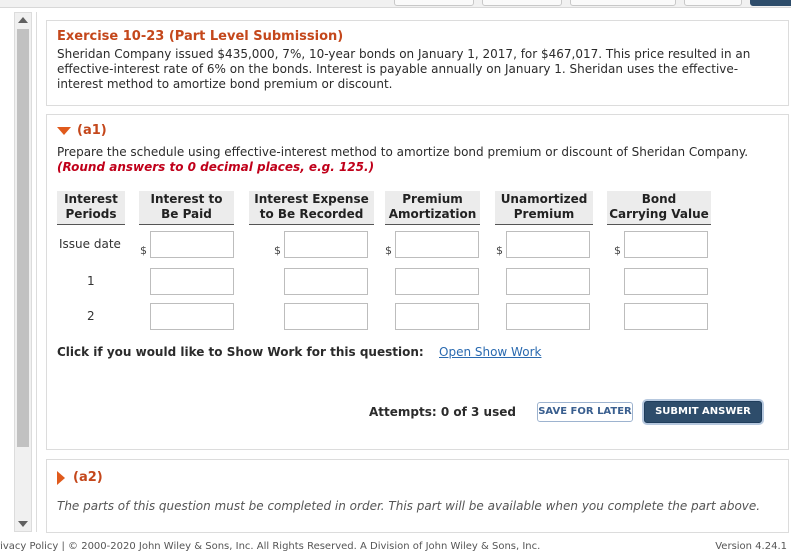 Image resolution: width=791 pixels, height=551 pixels. Describe the element at coordinates (417, 130) in the screenshot. I see `part-a1-header: (a1)` at that location.